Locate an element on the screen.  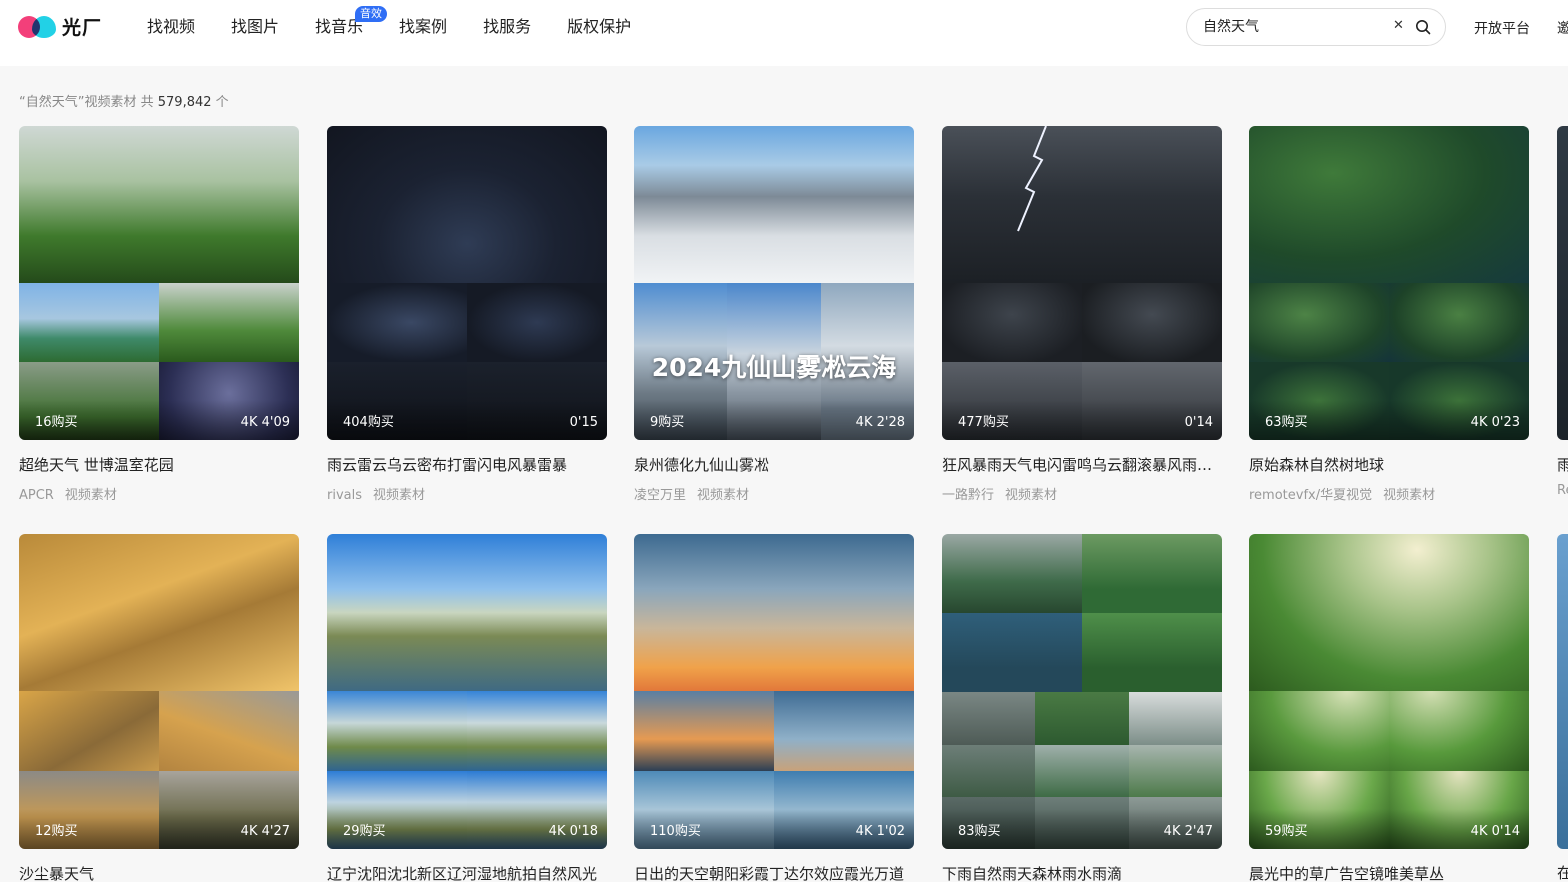
buyer-count: 9购买 is located at coordinates (667, 422).